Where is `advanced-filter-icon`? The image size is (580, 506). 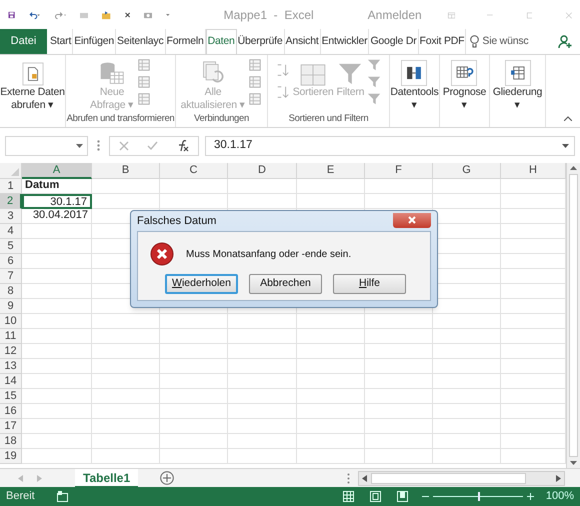
advanced-filter-icon is located at coordinates (374, 99).